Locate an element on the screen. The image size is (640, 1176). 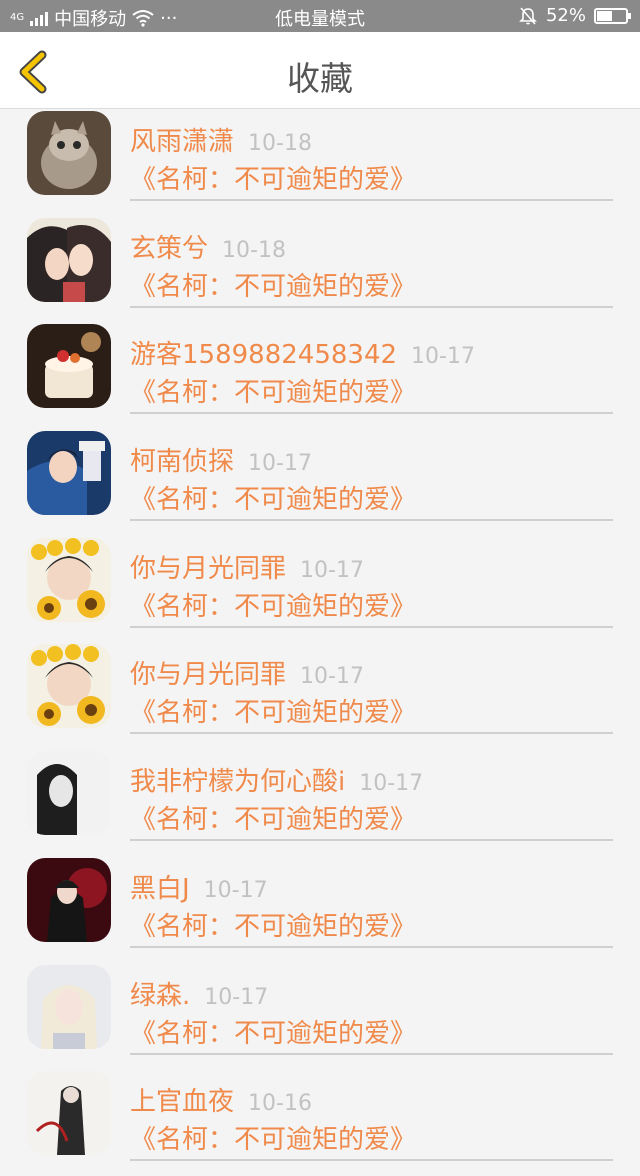
battery-icon is located at coordinates (612, 15).